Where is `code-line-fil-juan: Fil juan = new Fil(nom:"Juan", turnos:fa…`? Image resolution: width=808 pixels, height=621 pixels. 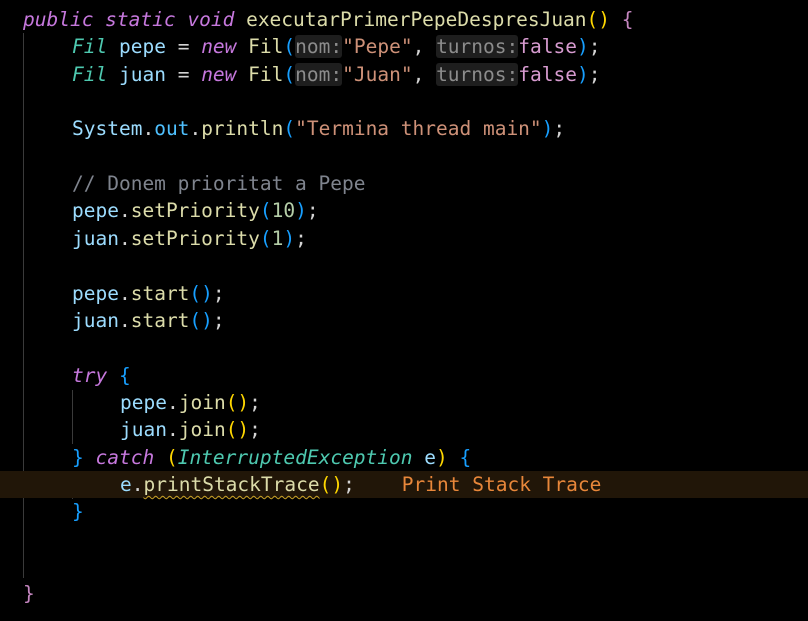
code-line-fil-juan: Fil juan = new Fil(nom:"Juan", turnos:fa… is located at coordinates (404, 74).